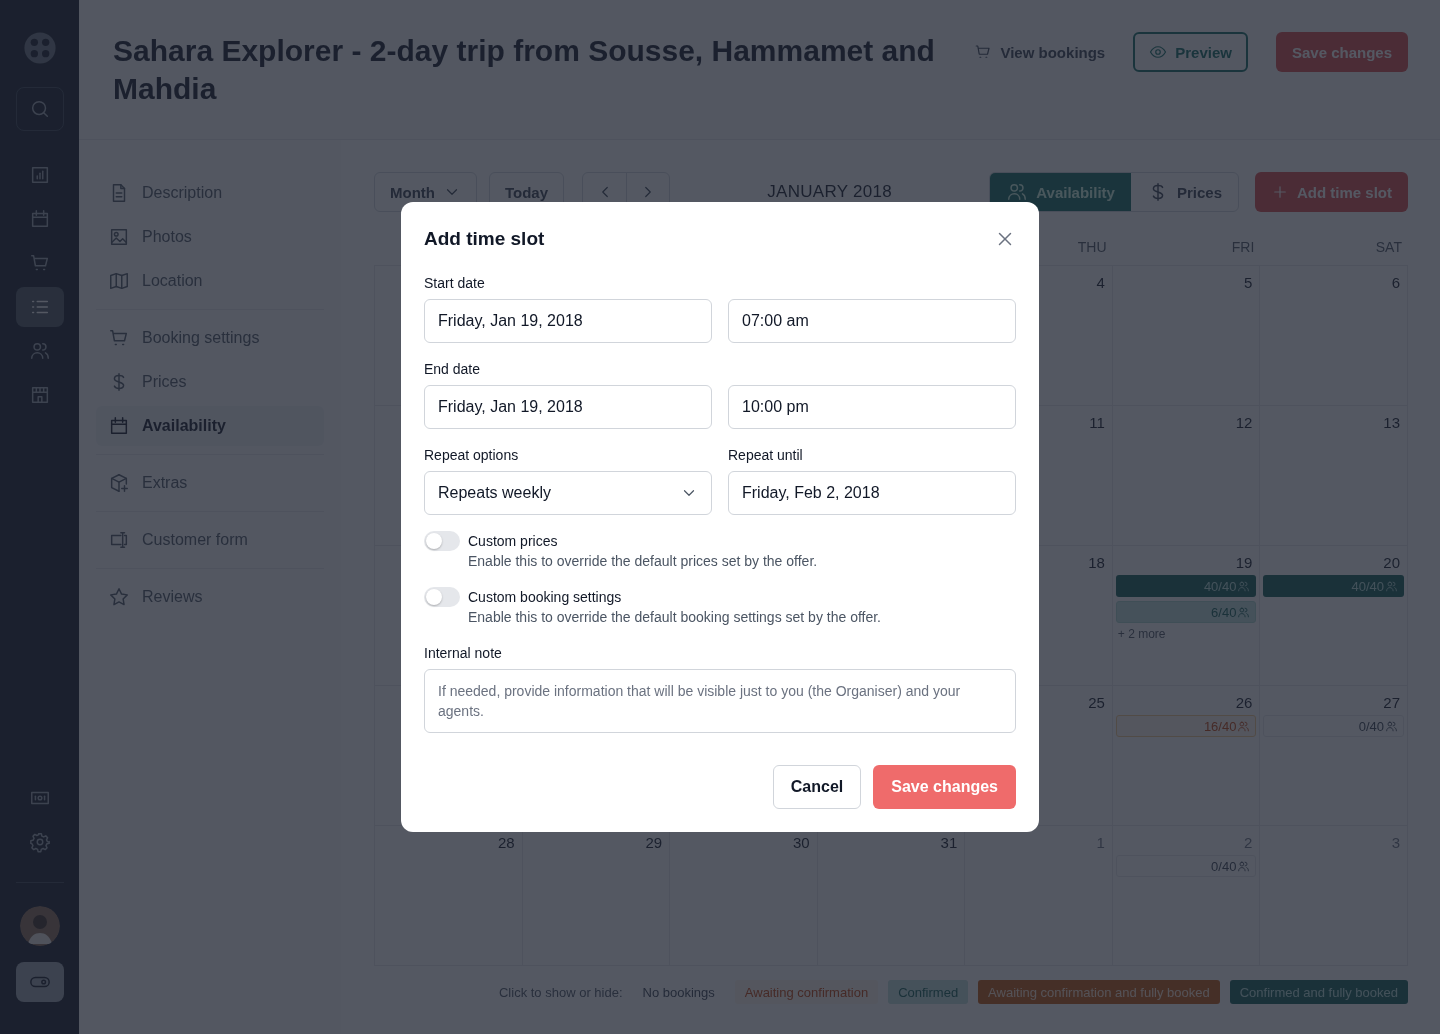 The width and height of the screenshot is (1440, 1034). Describe the element at coordinates (568, 493) in the screenshot. I see `repeat-select: Repeats weekly` at that location.